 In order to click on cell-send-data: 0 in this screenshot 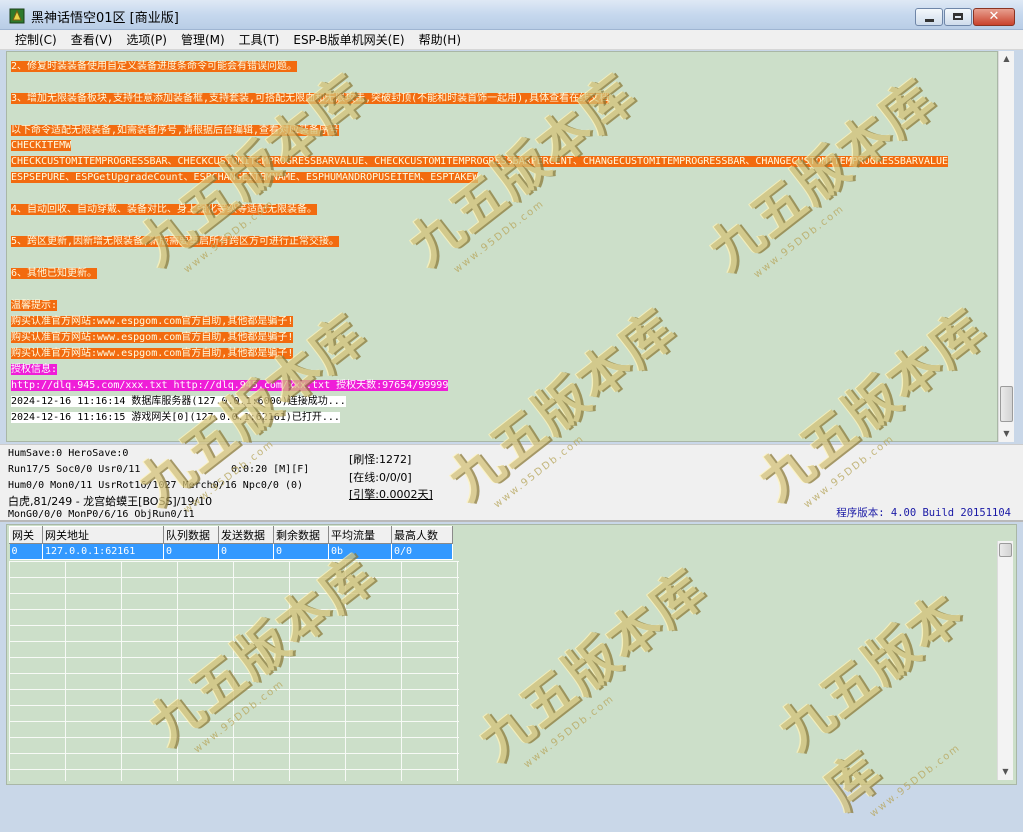, I will do `click(246, 551)`.